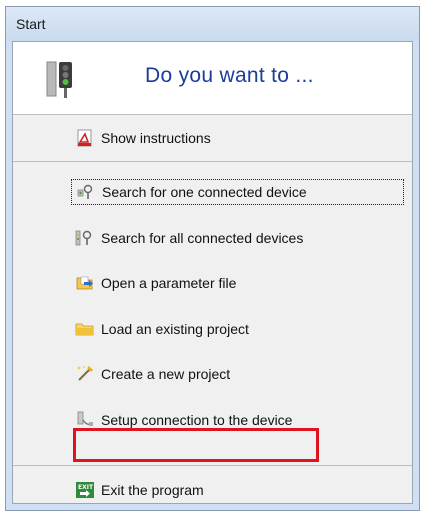 The height and width of the screenshot is (517, 428). Describe the element at coordinates (85, 418) in the screenshot. I see `connection-icon` at that location.